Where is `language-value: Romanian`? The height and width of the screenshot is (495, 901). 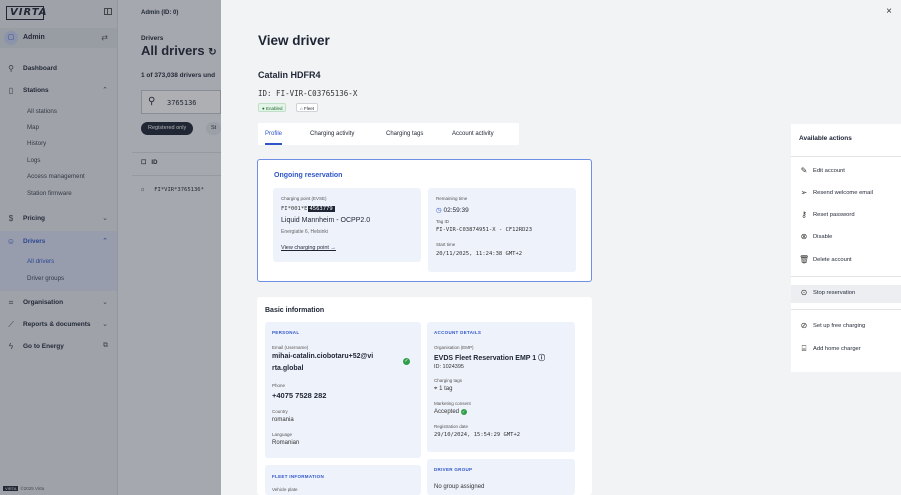
language-value: Romanian is located at coordinates (286, 443).